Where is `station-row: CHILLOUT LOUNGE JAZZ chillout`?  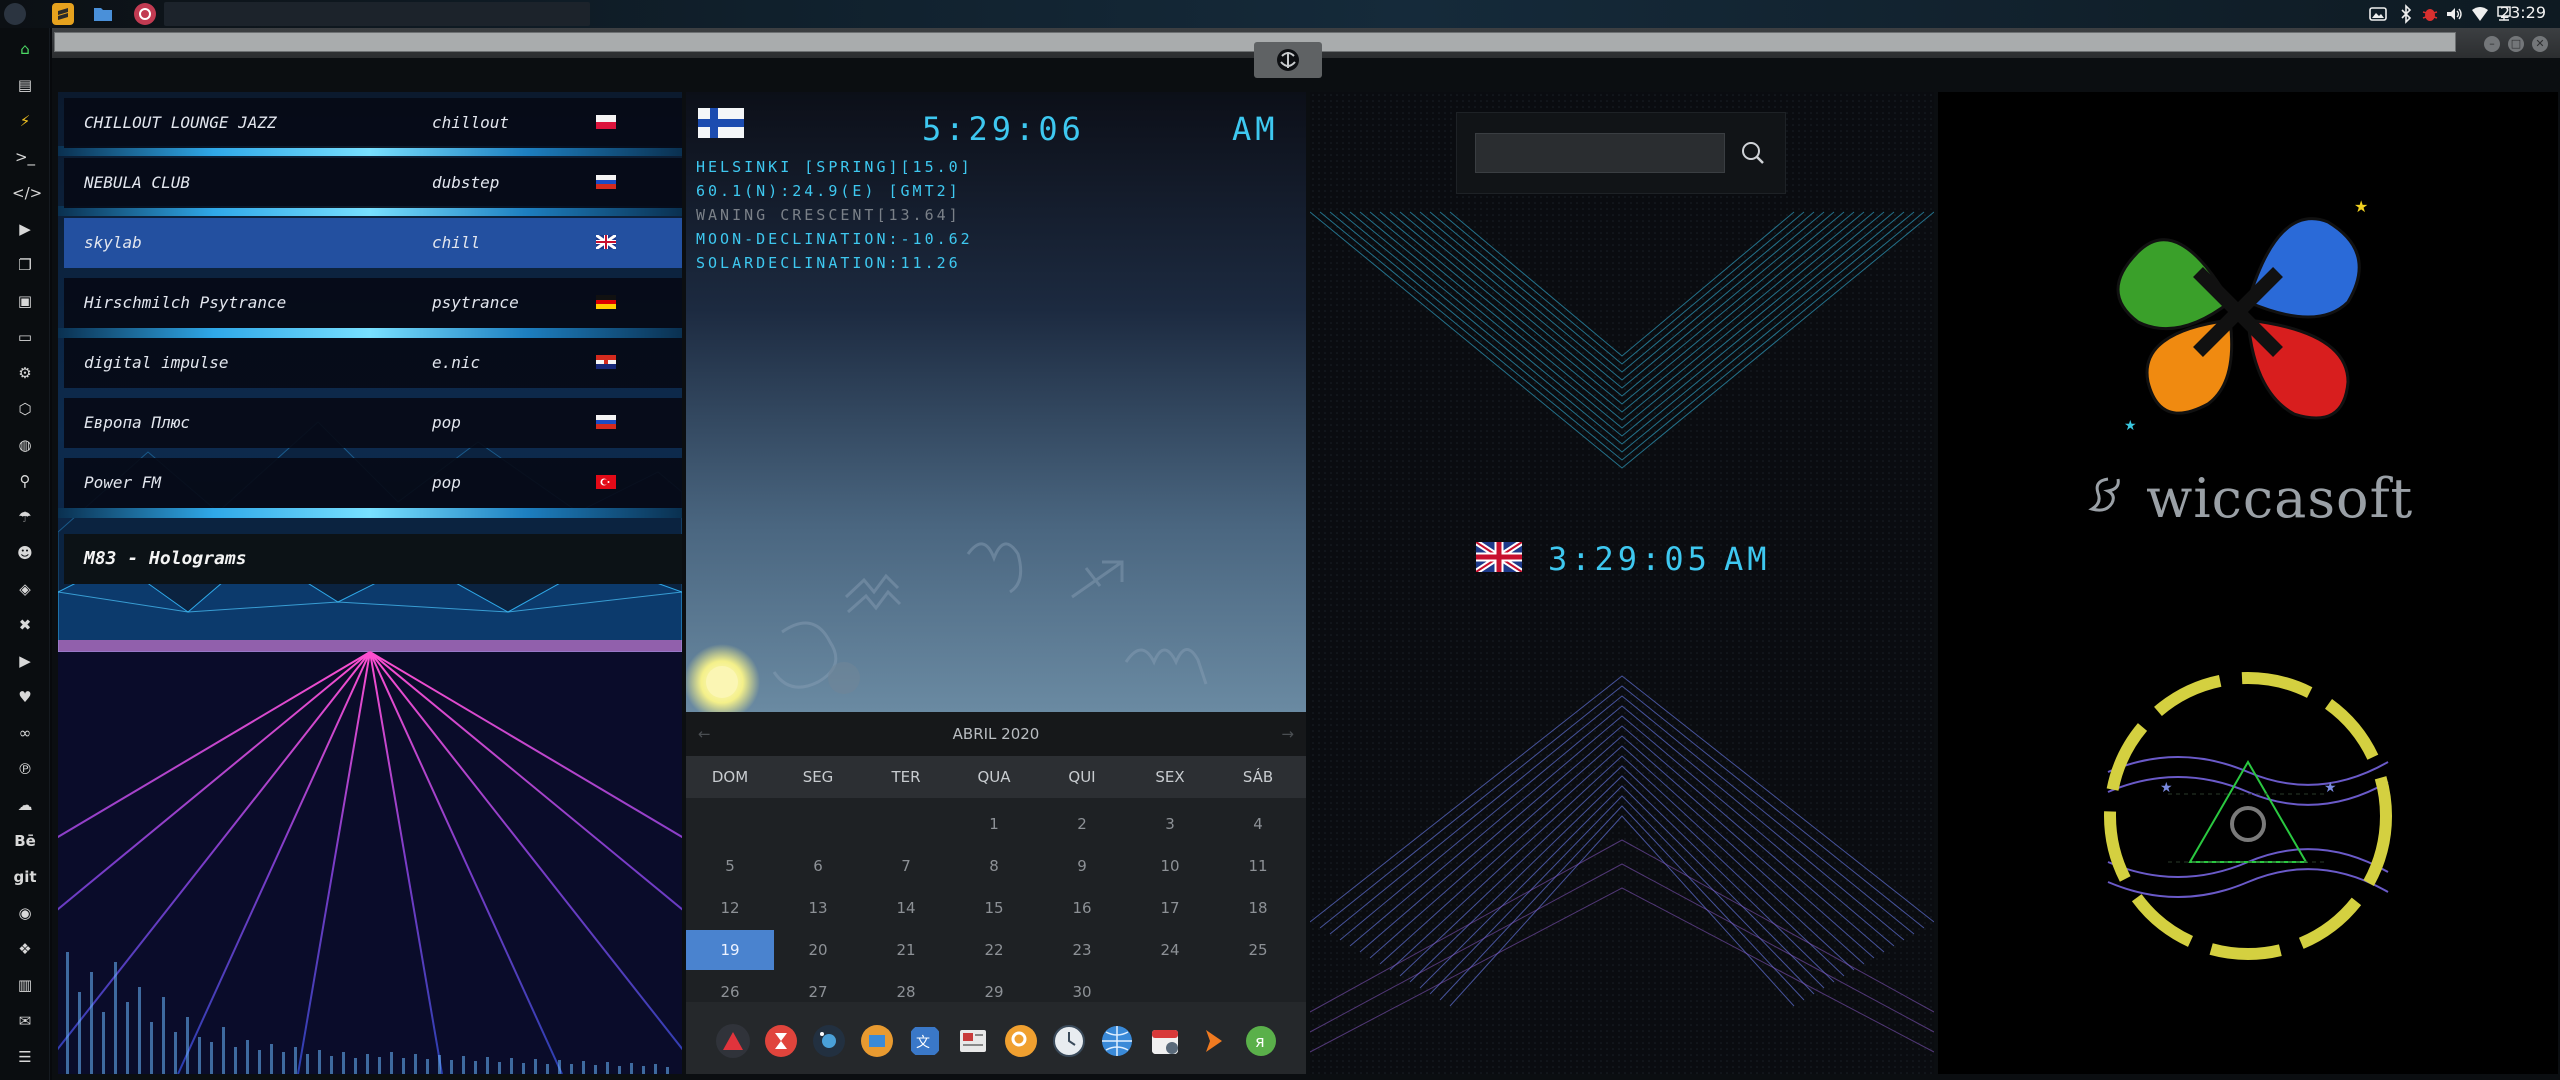
station-row: CHILLOUT LOUNGE JAZZ chillout is located at coordinates (373, 123).